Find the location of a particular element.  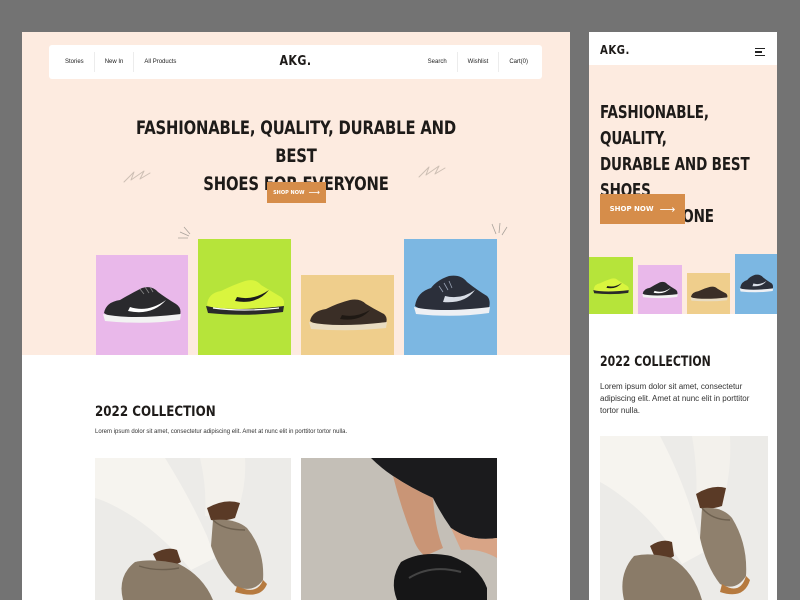

nav-link-cart: Cart(0) is located at coordinates (520, 62).